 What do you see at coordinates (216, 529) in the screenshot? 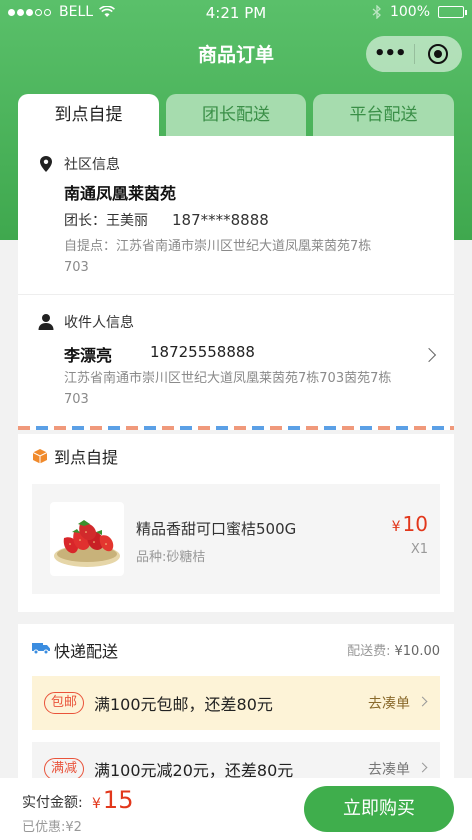
I see `product-name: 精品香甜可口蜜桔500G` at bounding box center [216, 529].